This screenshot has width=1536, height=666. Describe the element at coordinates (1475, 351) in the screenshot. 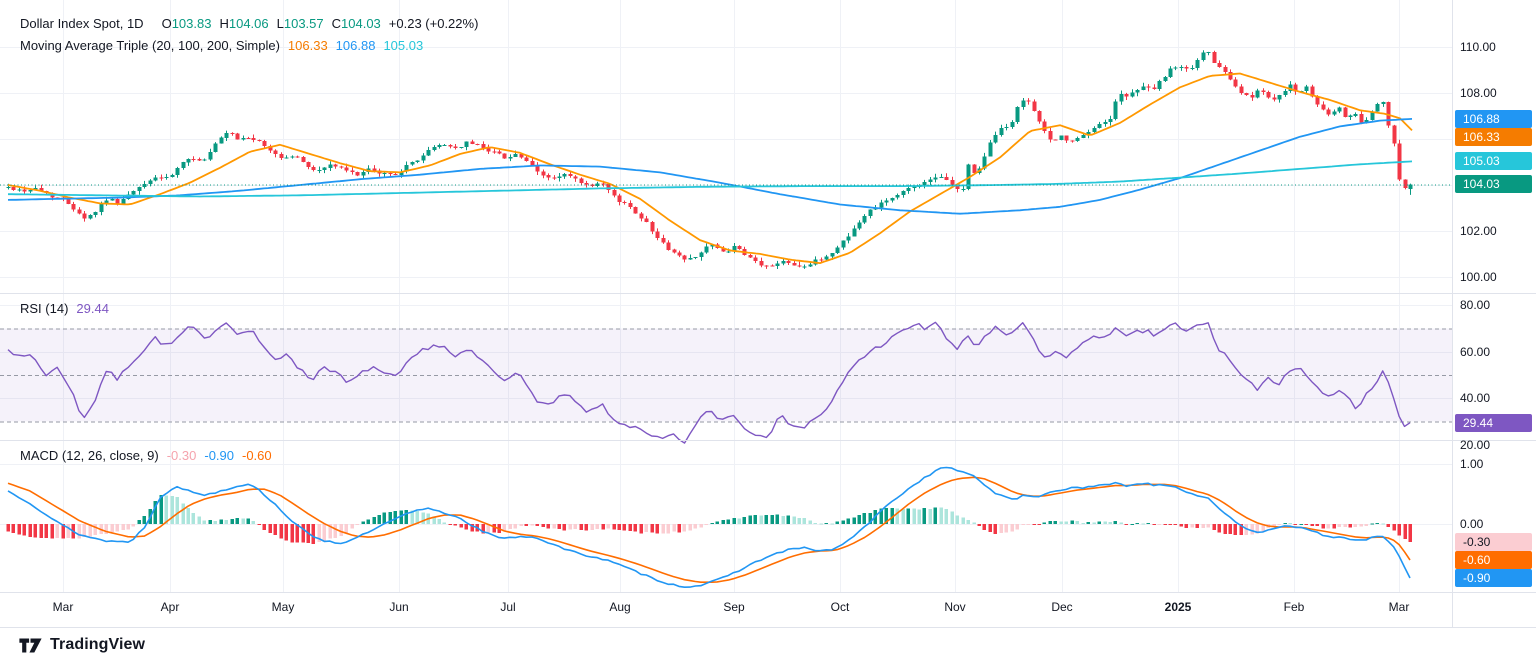

I see `rsi-axis-label: 60.00` at that location.